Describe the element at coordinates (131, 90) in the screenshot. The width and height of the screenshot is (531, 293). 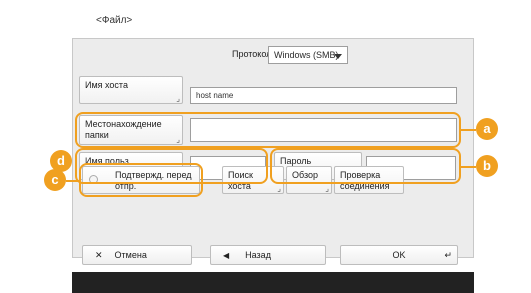
I see `host-name-button: Имя хоста ⌟` at that location.